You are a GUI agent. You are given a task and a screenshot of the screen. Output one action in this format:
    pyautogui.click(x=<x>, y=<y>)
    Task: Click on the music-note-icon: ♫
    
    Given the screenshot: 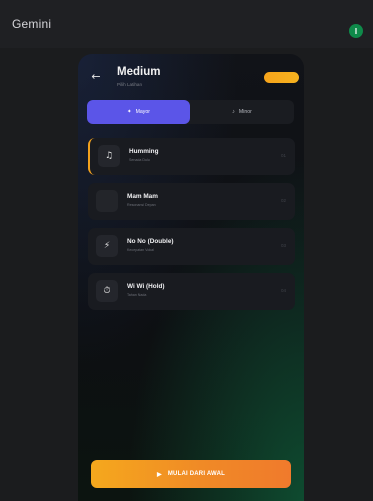 What is the action you would take?
    pyautogui.click(x=109, y=156)
    